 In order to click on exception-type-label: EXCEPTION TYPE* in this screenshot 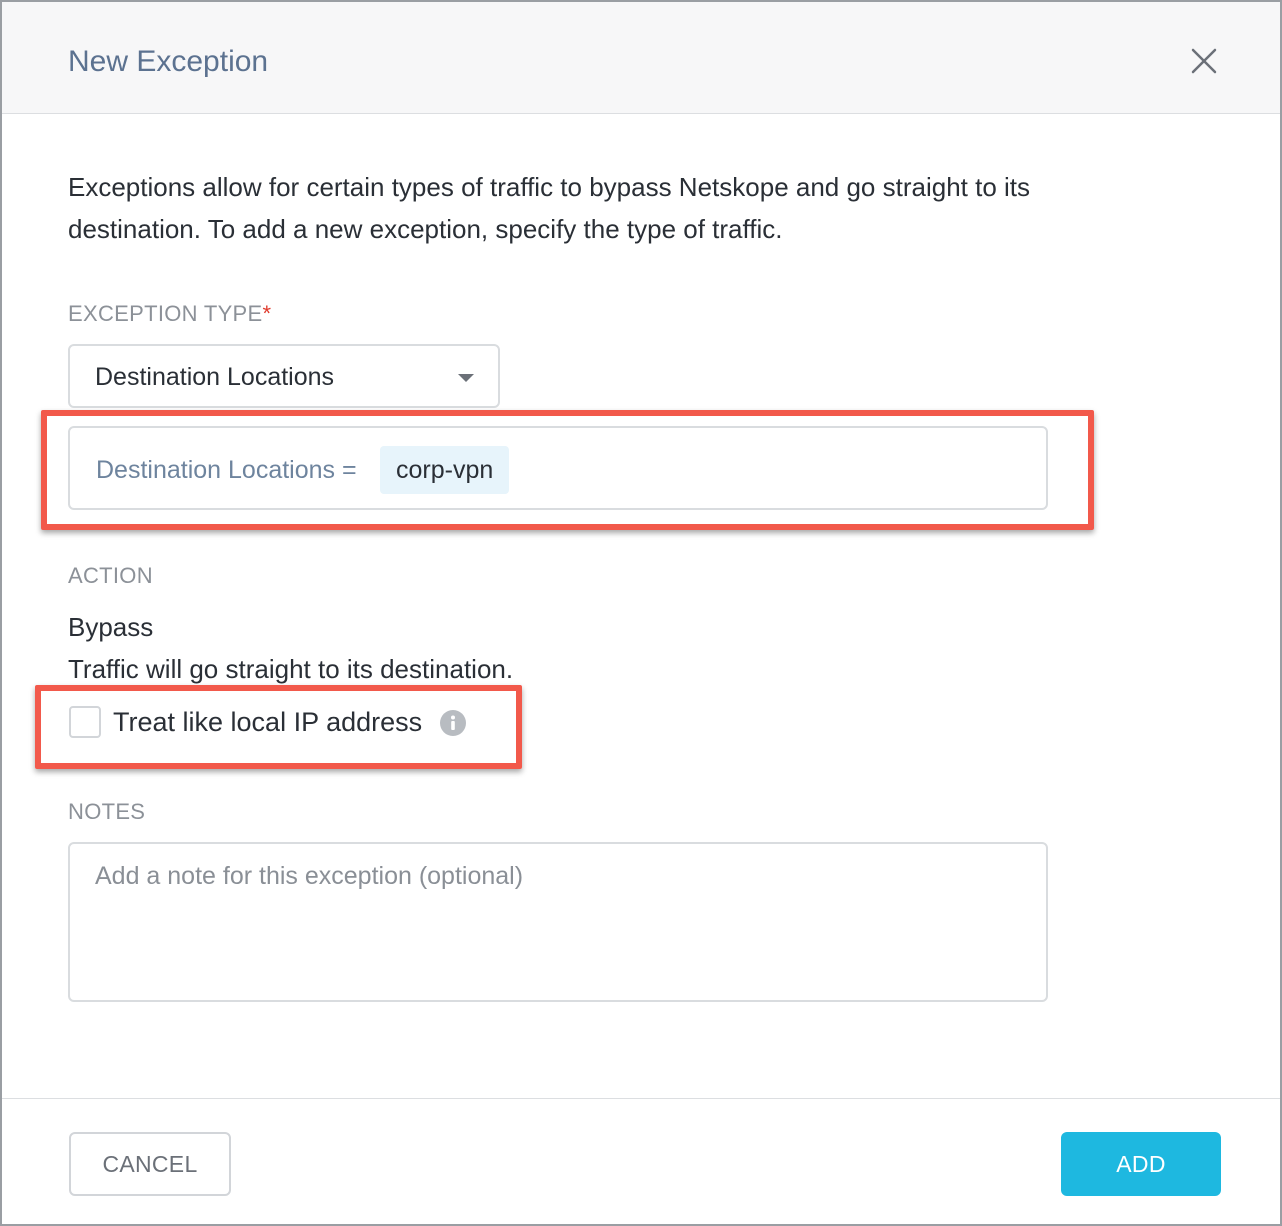, I will do `click(169, 314)`.